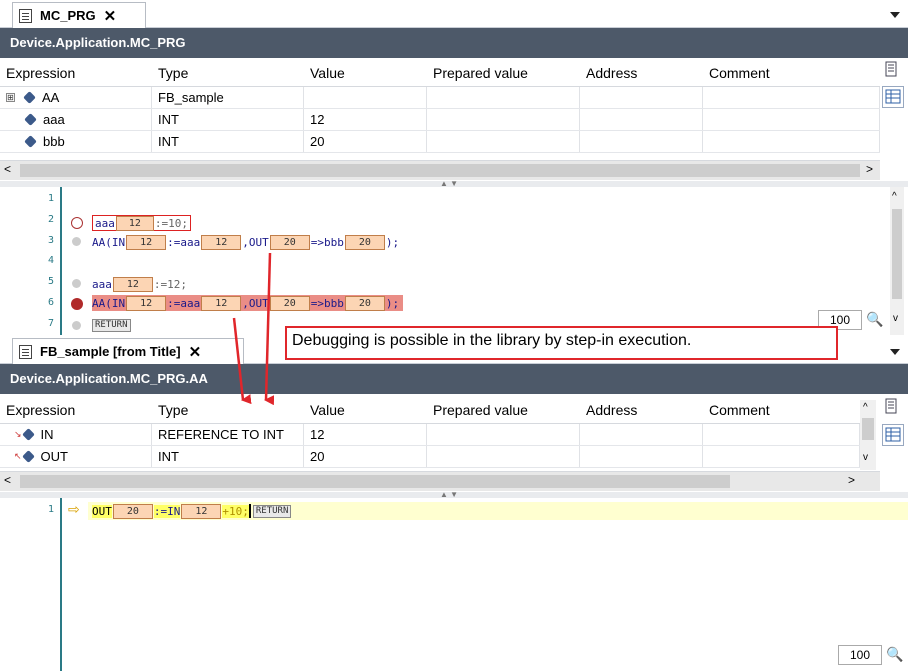  What do you see at coordinates (50, 219) in the screenshot?
I see `line-number: 2` at bounding box center [50, 219].